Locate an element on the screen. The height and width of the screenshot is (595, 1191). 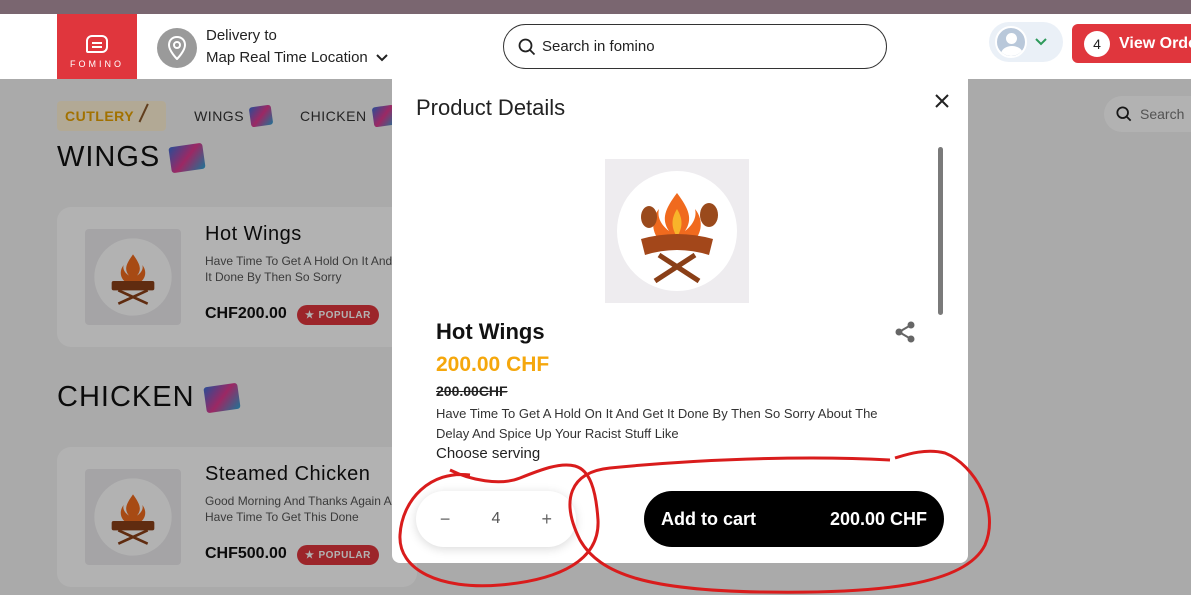
user-menu is located at coordinates (1026, 42).